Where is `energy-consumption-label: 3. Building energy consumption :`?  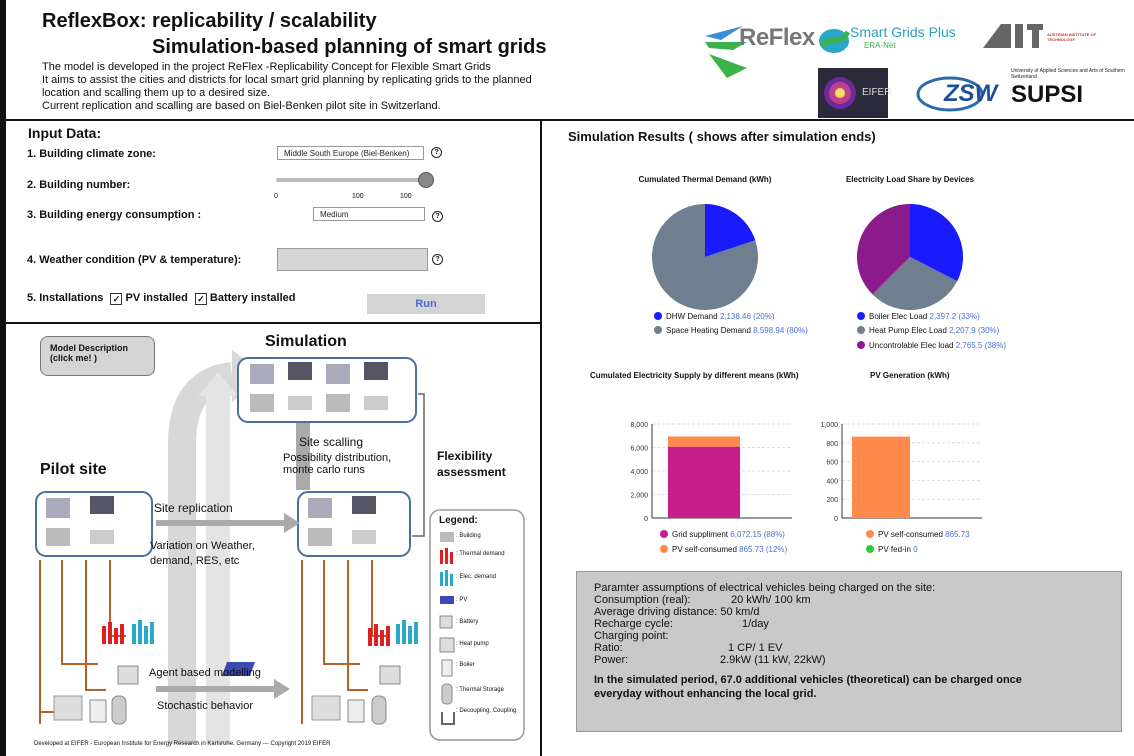
energy-consumption-label: 3. Building energy consumption : is located at coordinates (114, 215).